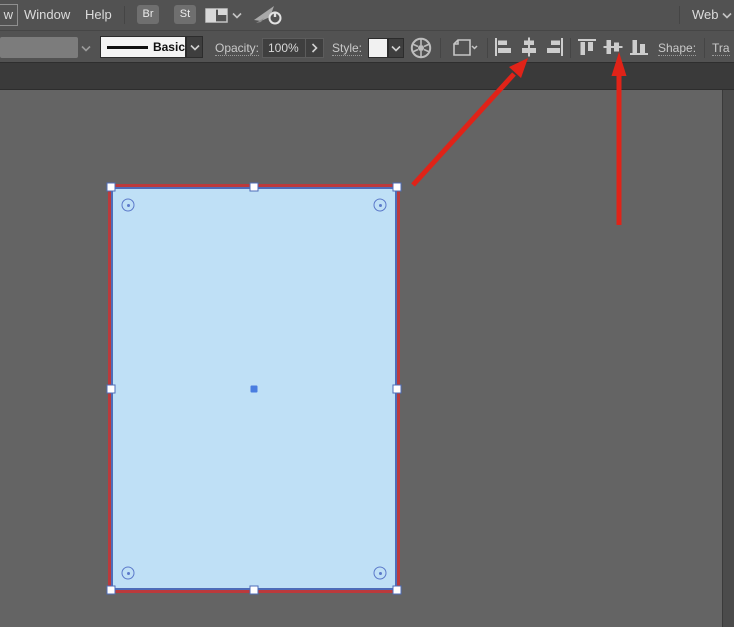 This screenshot has height=627, width=734. Describe the element at coordinates (98, 15) in the screenshot. I see `menu-item-help: Help` at that location.